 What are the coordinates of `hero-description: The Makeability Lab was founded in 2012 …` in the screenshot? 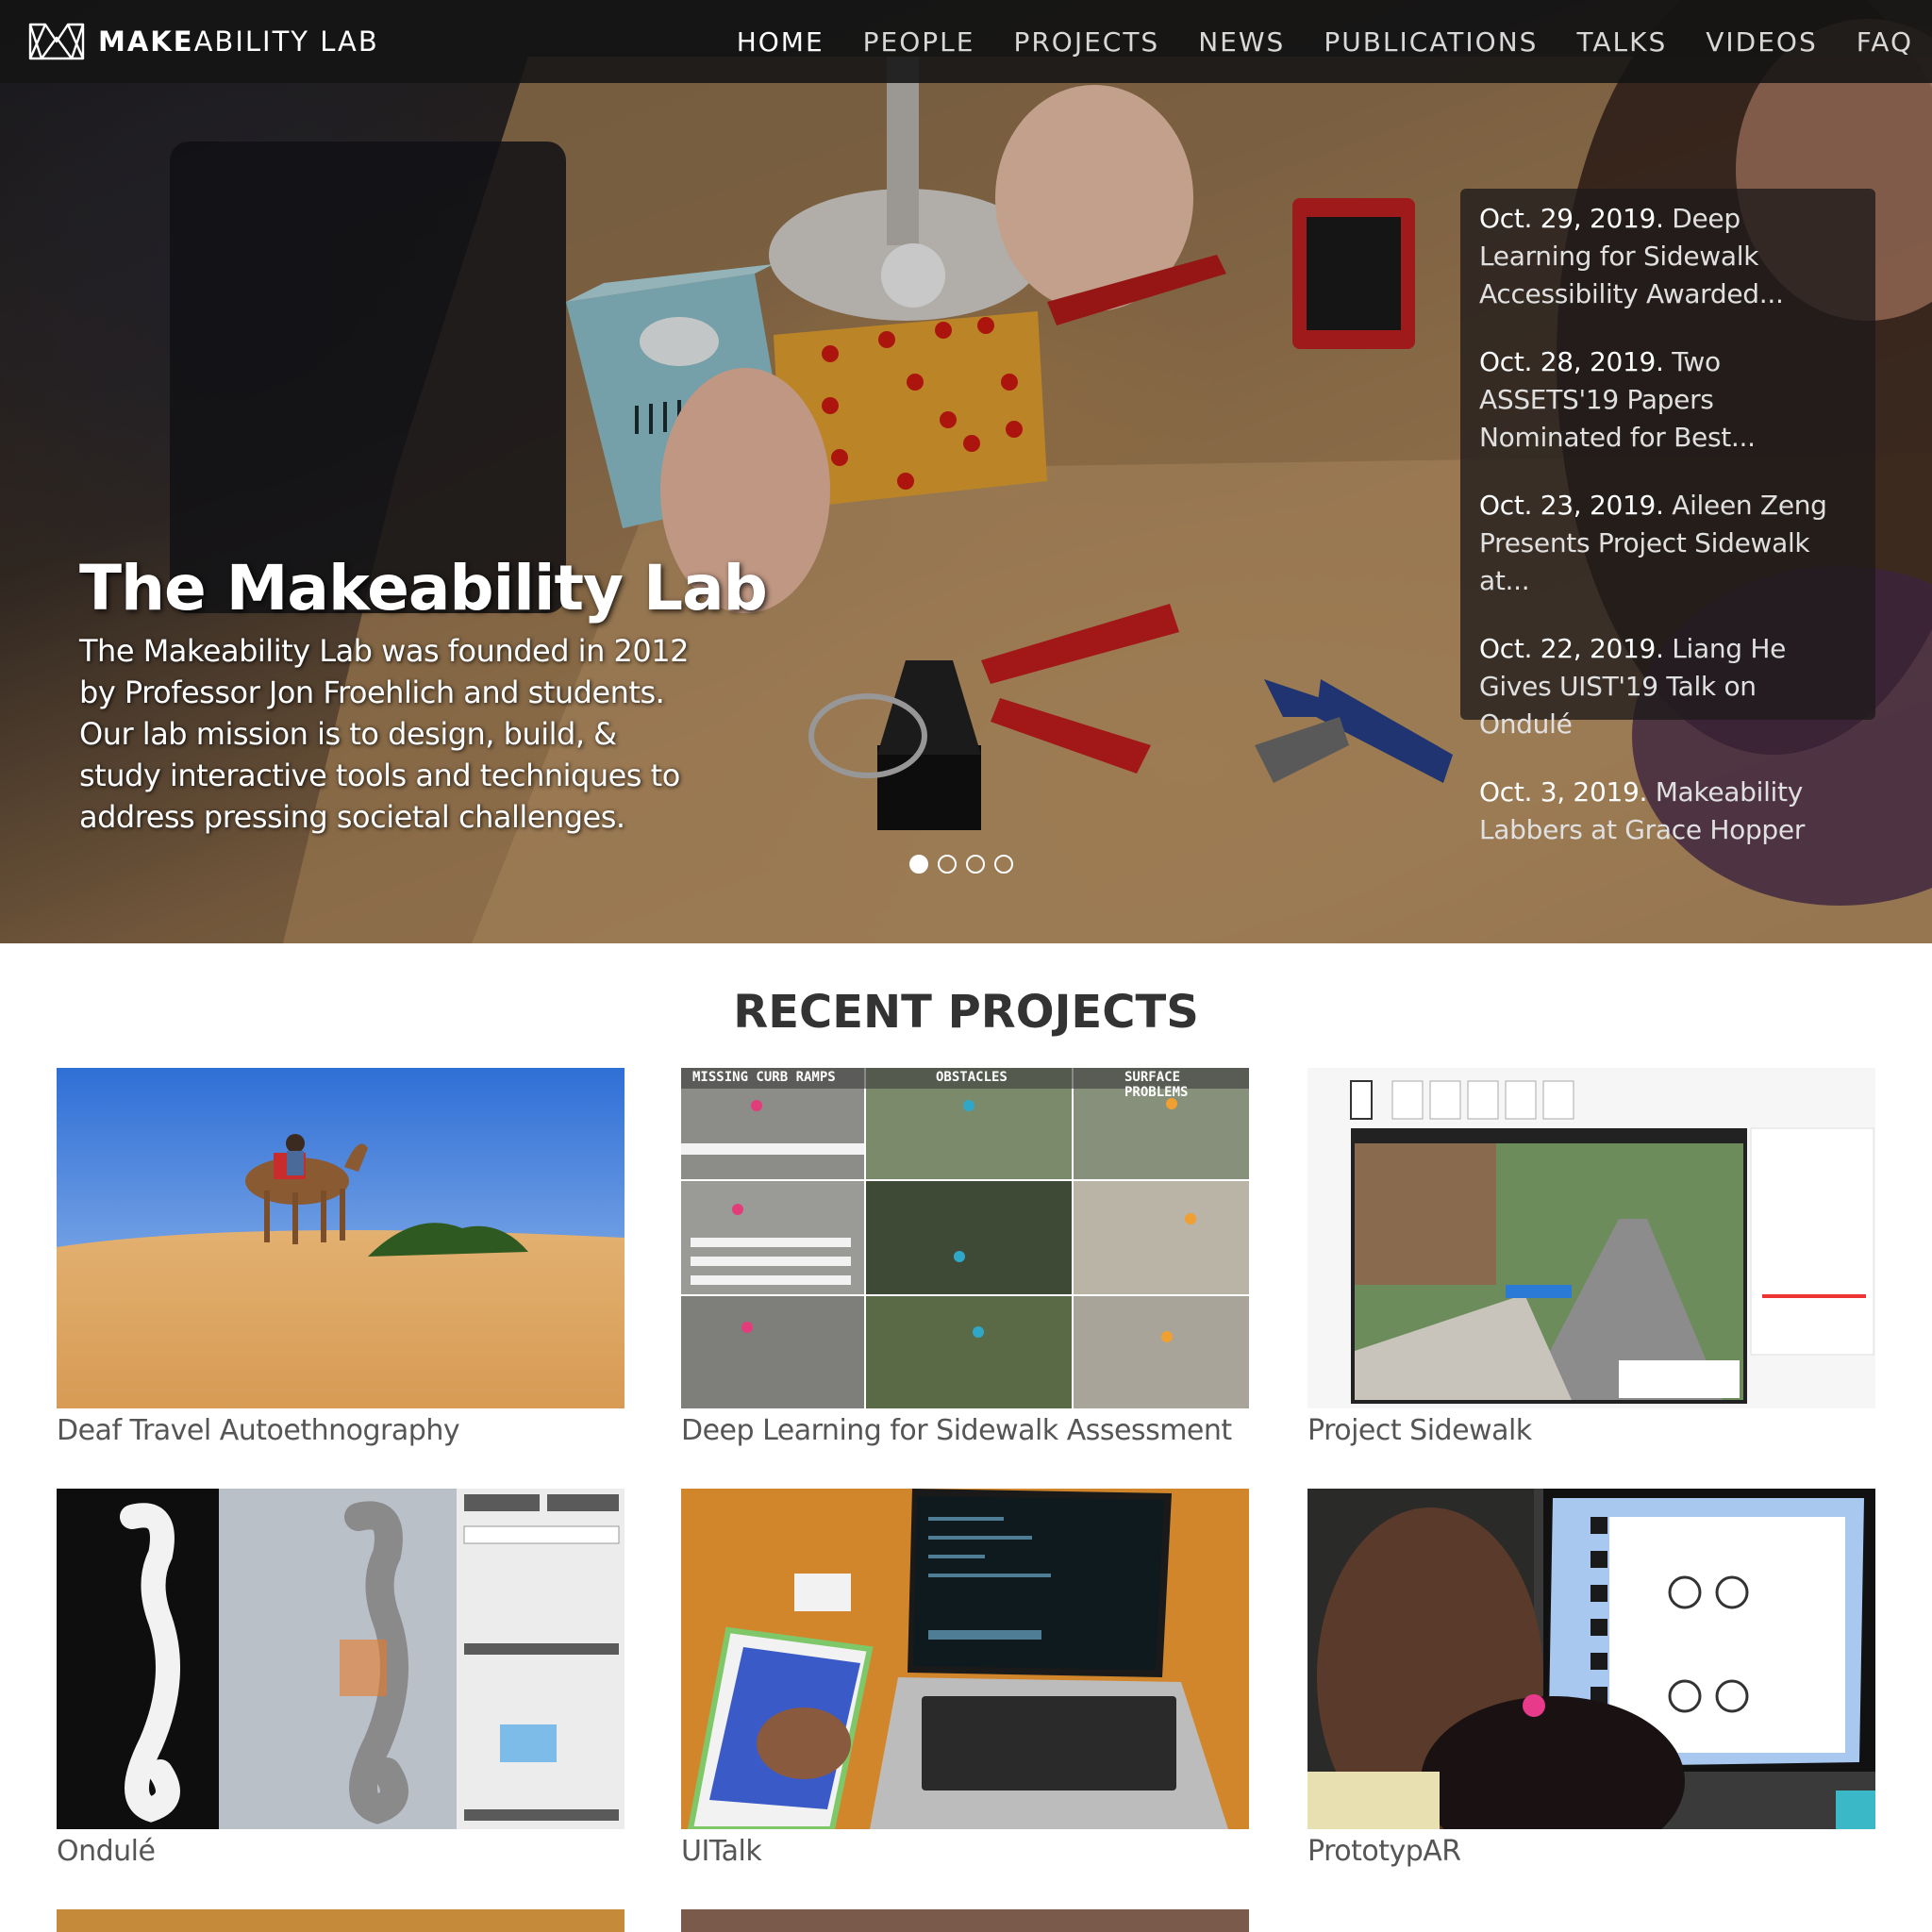 It's located at (384, 734).